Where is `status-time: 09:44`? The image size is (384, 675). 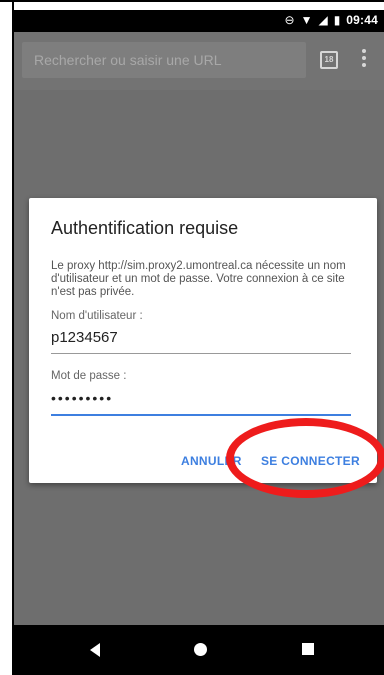
status-time: 09:44 is located at coordinates (362, 20).